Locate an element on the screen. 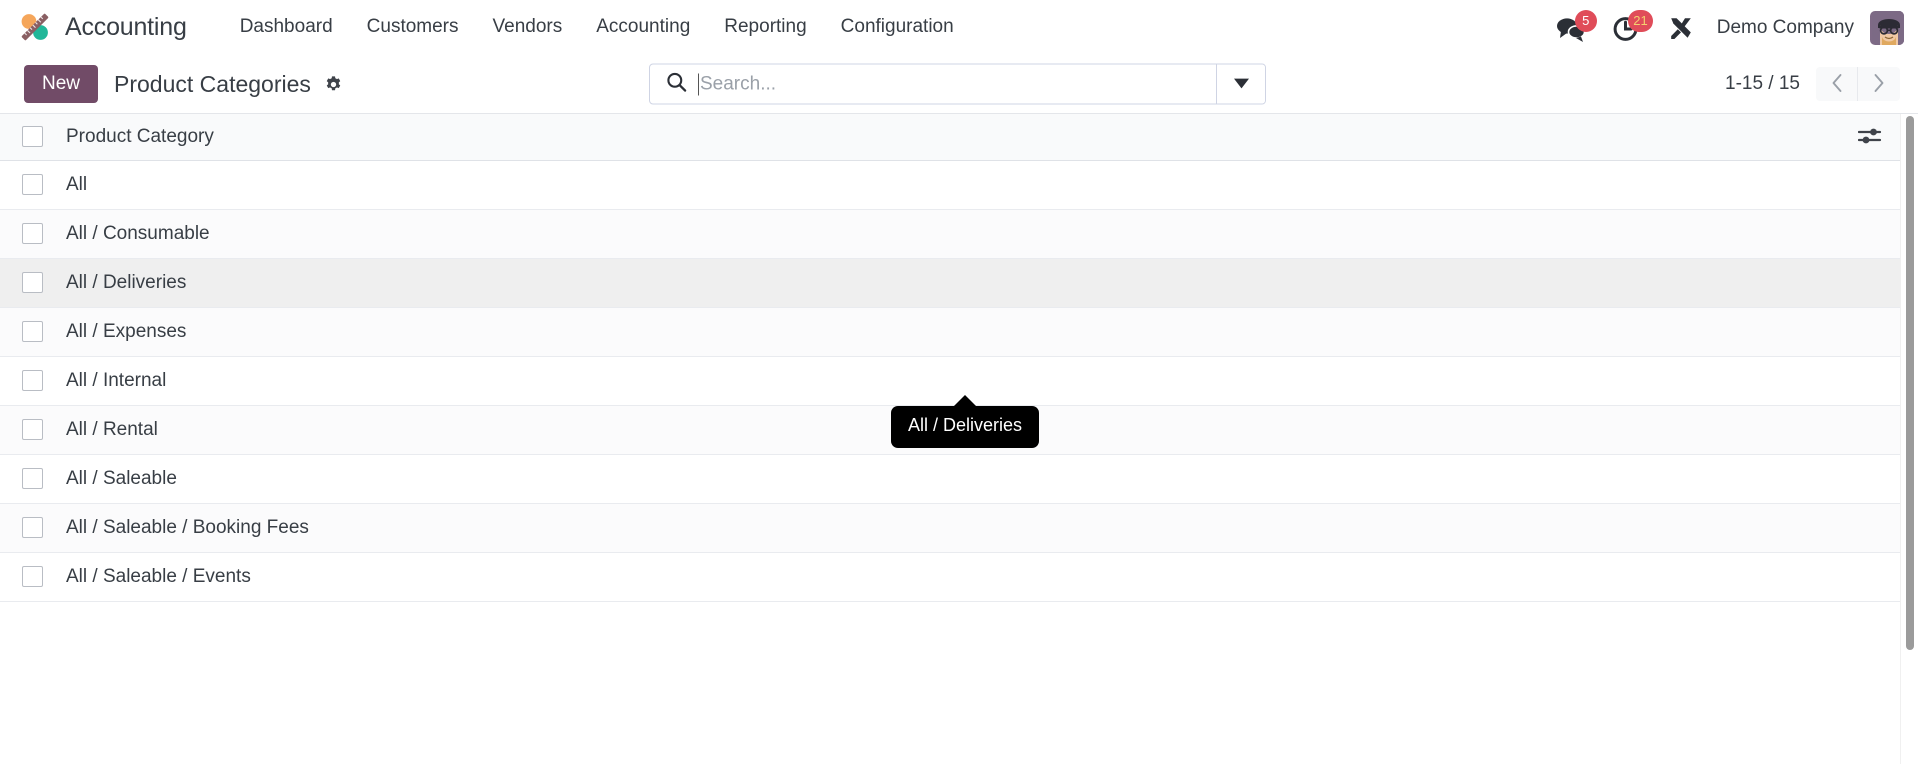  pager-next-button is located at coordinates (1879, 84).